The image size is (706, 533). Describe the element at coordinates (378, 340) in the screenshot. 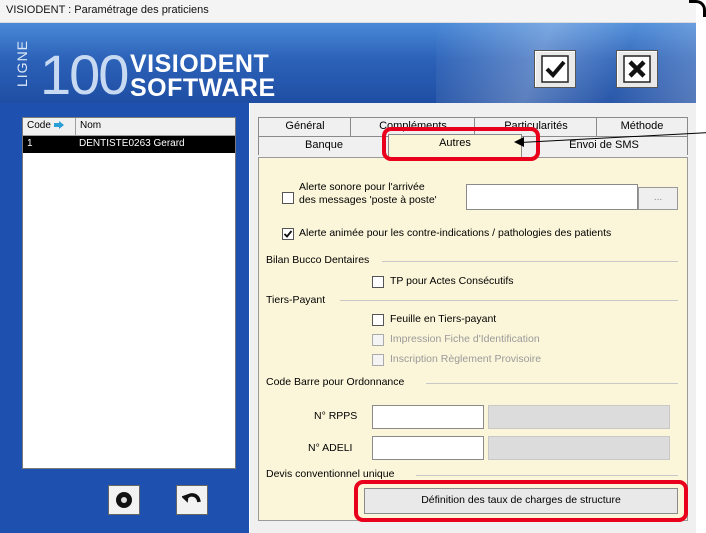

I see `impression-fiche-checkbox` at that location.